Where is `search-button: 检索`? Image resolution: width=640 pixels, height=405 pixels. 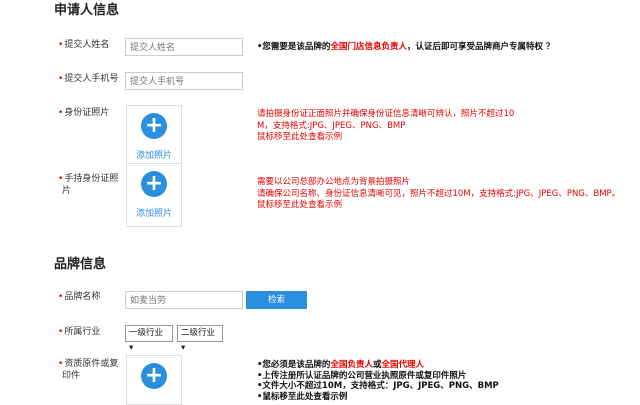 search-button: 检索 is located at coordinates (276, 300).